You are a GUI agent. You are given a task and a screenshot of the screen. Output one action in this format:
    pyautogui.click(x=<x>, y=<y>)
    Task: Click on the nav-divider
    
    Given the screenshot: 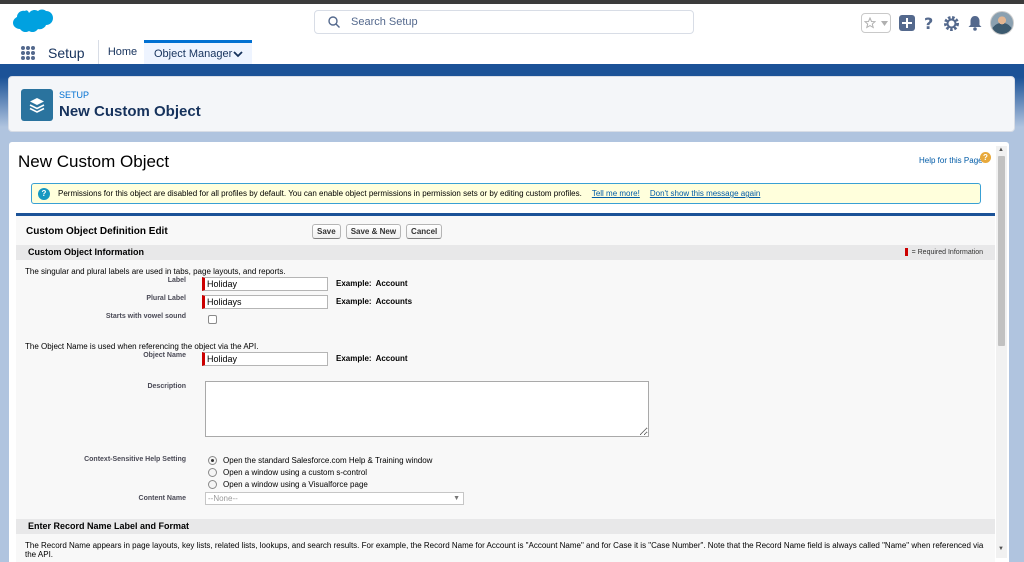 What is the action you would take?
    pyautogui.click(x=98, y=52)
    